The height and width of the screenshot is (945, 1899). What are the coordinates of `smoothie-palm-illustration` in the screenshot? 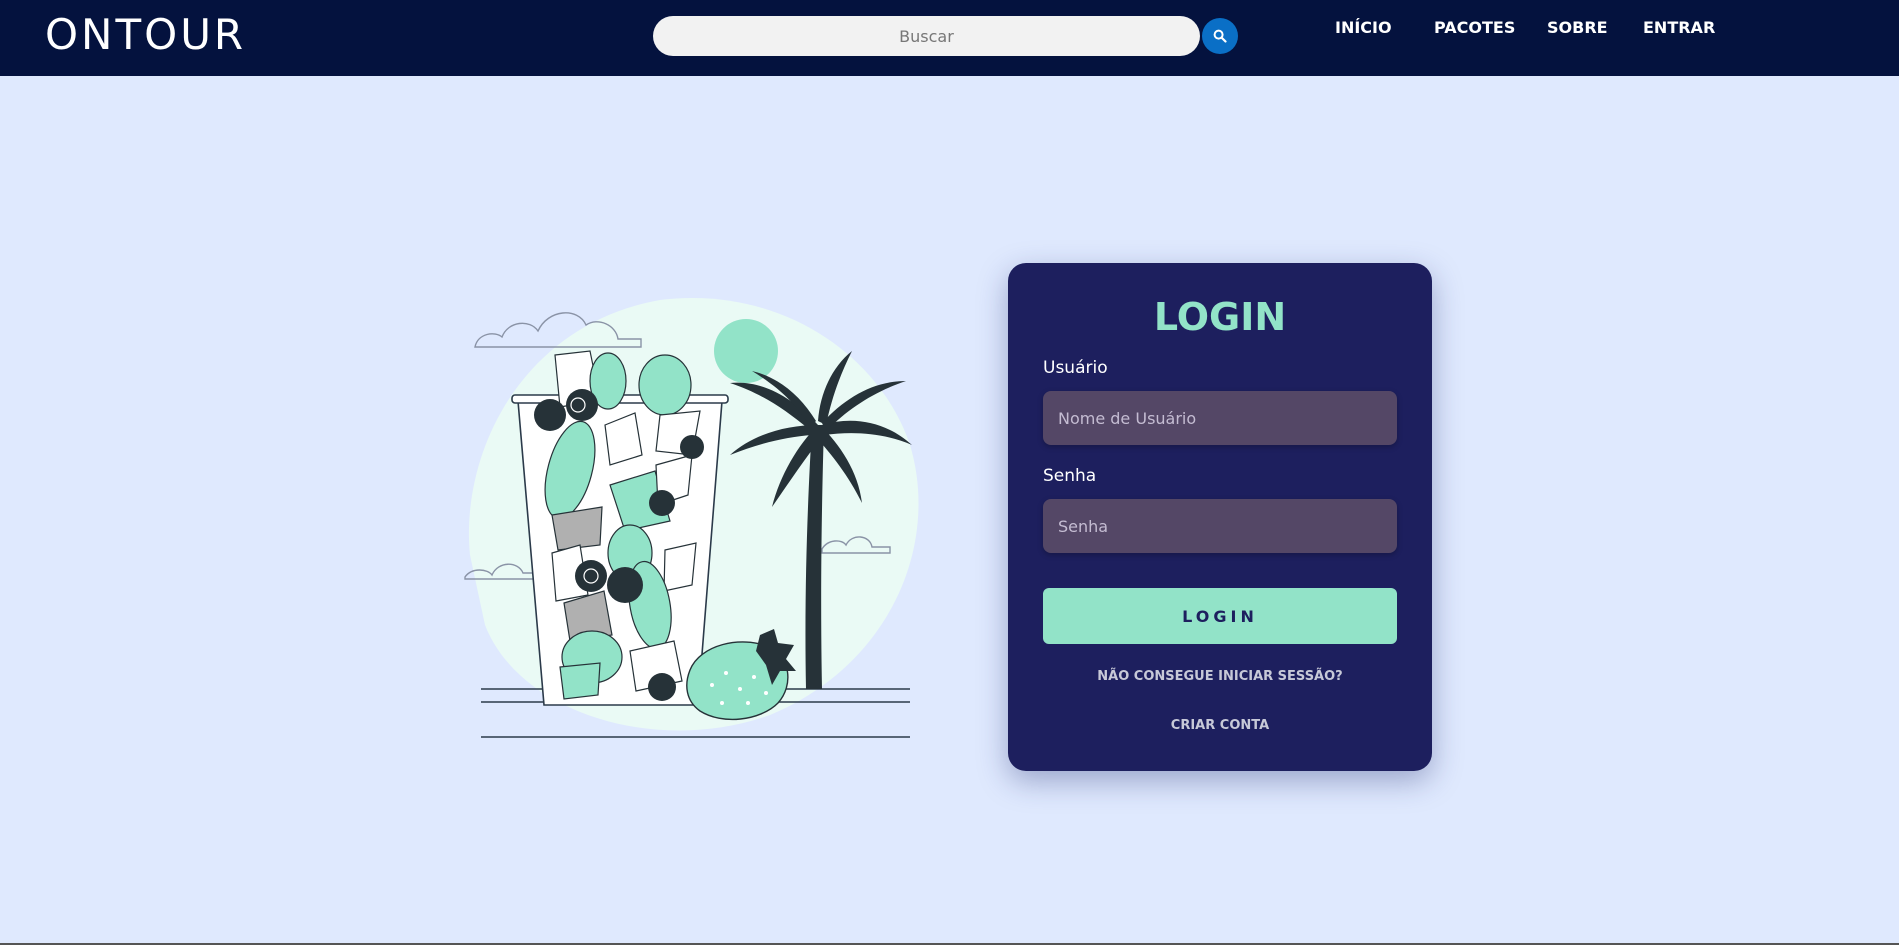 It's located at (691, 517).